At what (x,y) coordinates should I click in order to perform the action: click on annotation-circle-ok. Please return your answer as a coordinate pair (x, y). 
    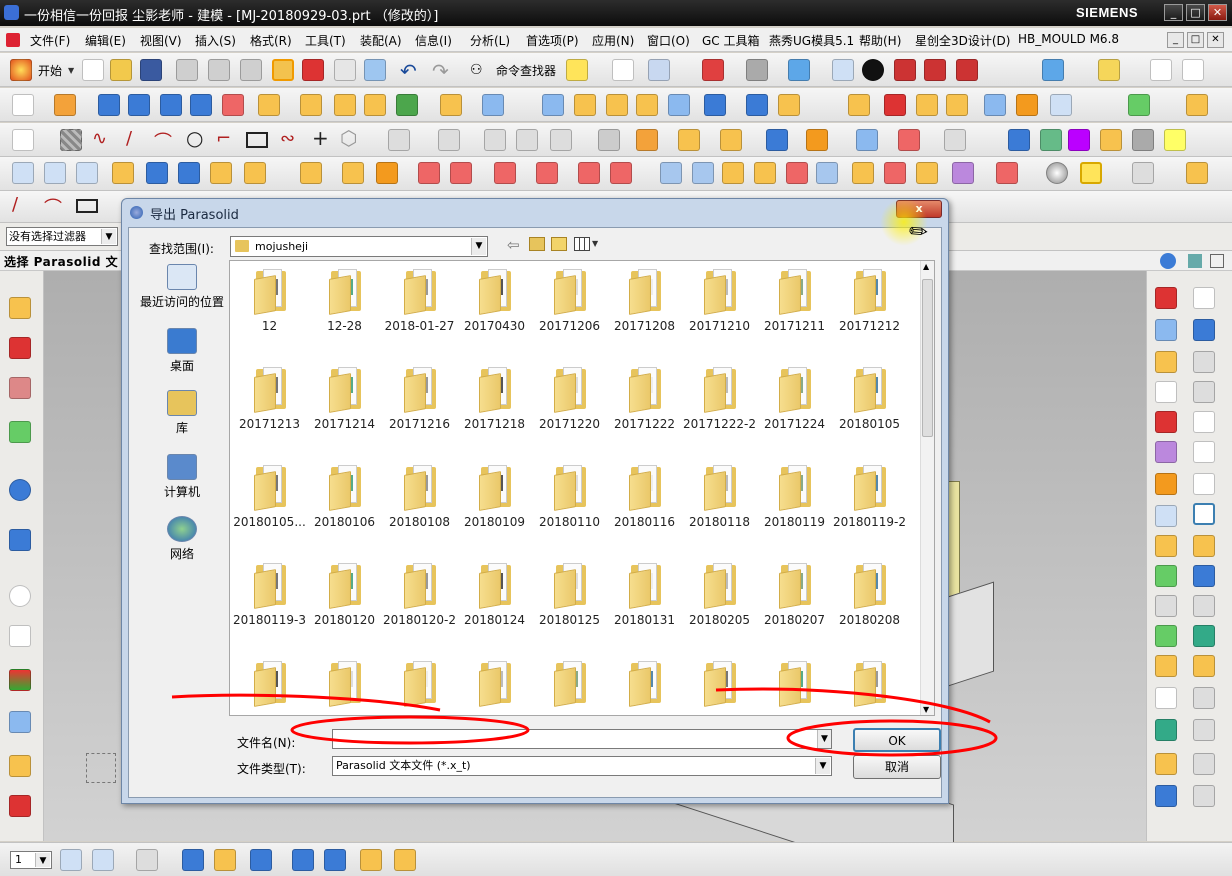
    Looking at the image, I should click on (892, 738).